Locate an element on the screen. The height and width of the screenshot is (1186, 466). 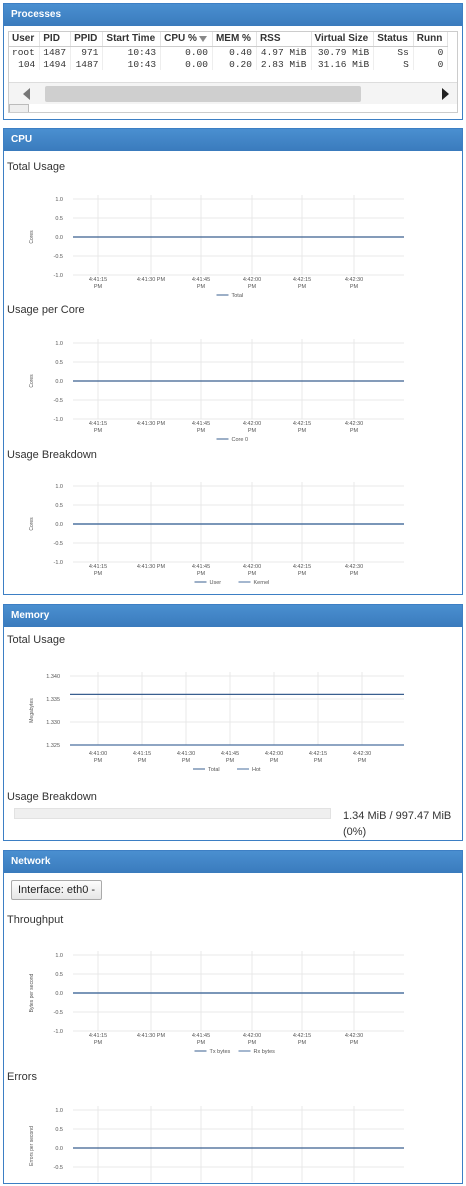
y-tick-label: 0.0 is located at coordinates (59, 1149).